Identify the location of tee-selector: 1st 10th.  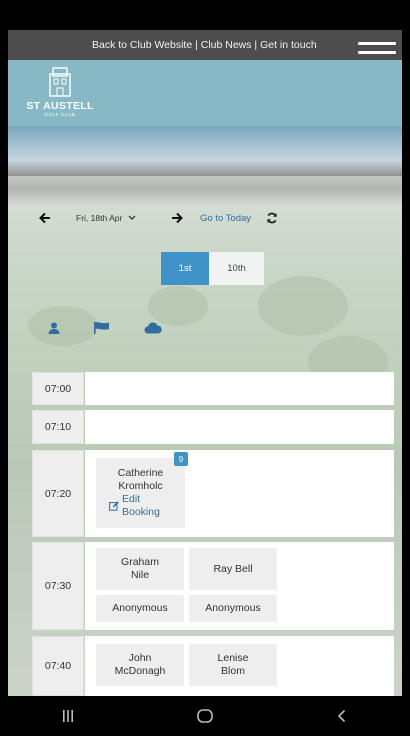
(212, 268).